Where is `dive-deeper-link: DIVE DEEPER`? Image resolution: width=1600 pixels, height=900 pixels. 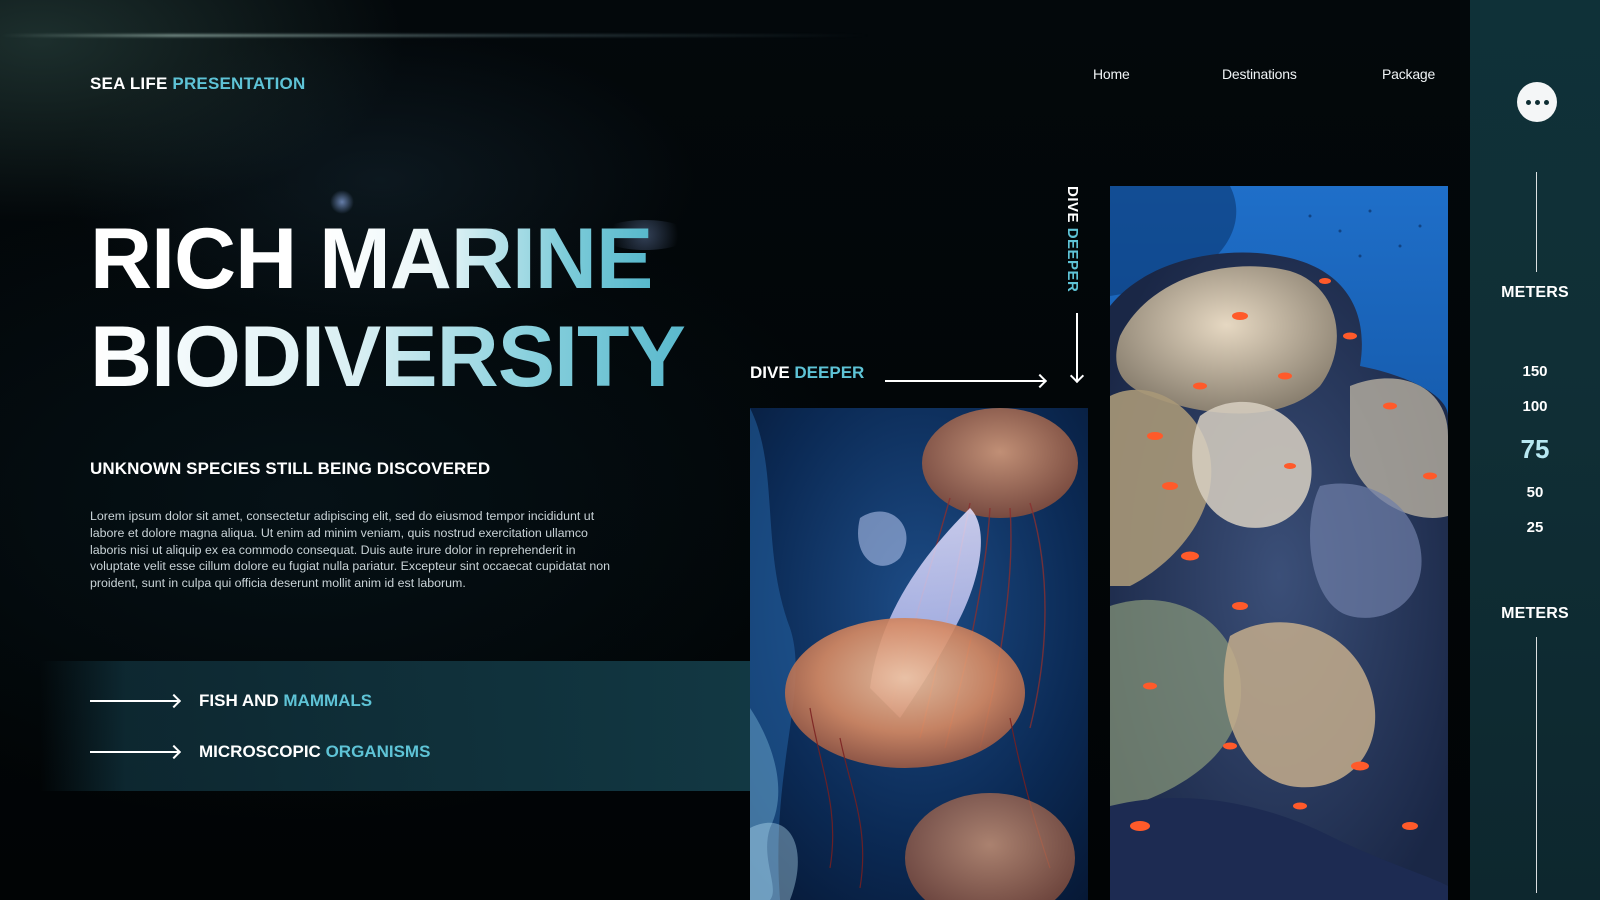 dive-deeper-link: DIVE DEEPER is located at coordinates (807, 373).